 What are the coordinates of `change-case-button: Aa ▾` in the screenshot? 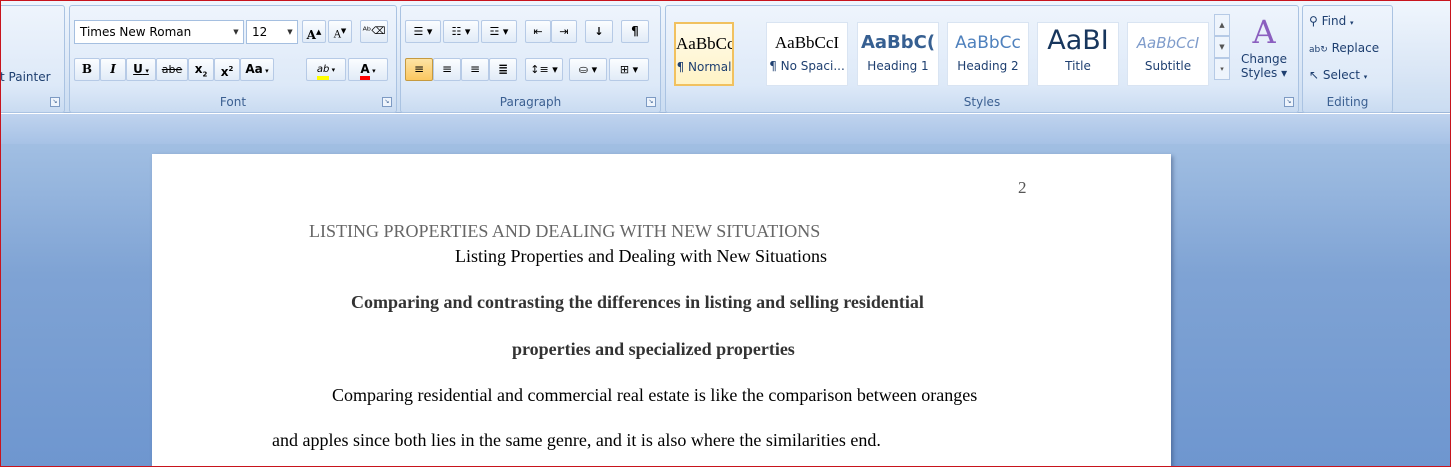 It's located at (257, 69).